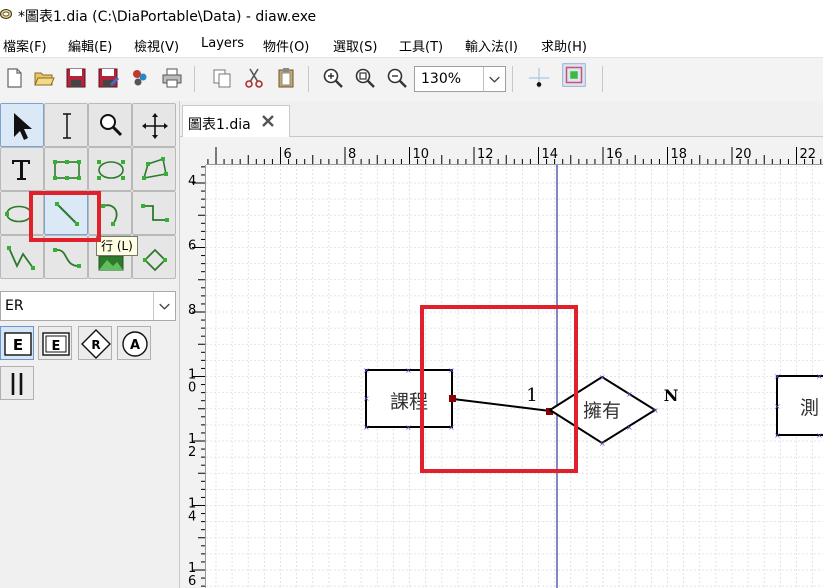 Image resolution: width=823 pixels, height=588 pixels. What do you see at coordinates (22, 125) in the screenshot?
I see `pointer-tool` at bounding box center [22, 125].